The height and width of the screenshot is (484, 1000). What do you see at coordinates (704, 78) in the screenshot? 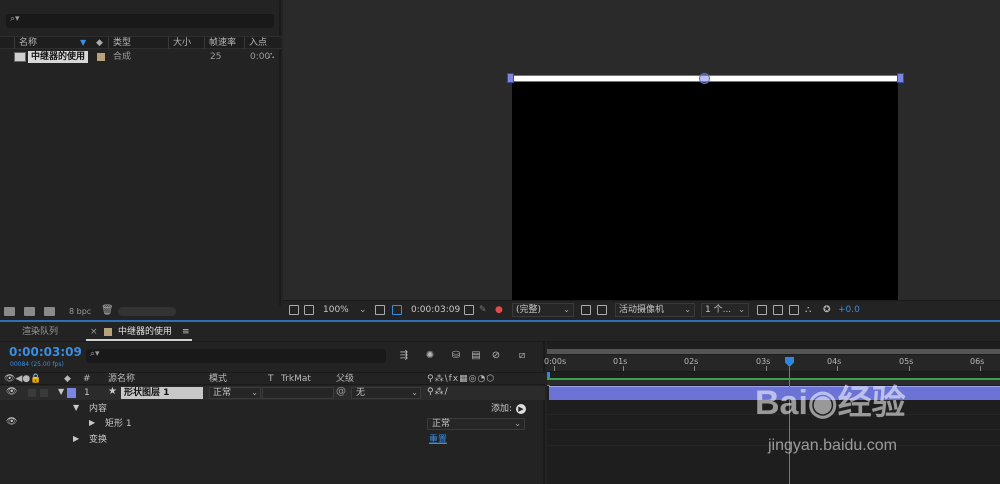
I see `anchor-point-icon` at bounding box center [704, 78].